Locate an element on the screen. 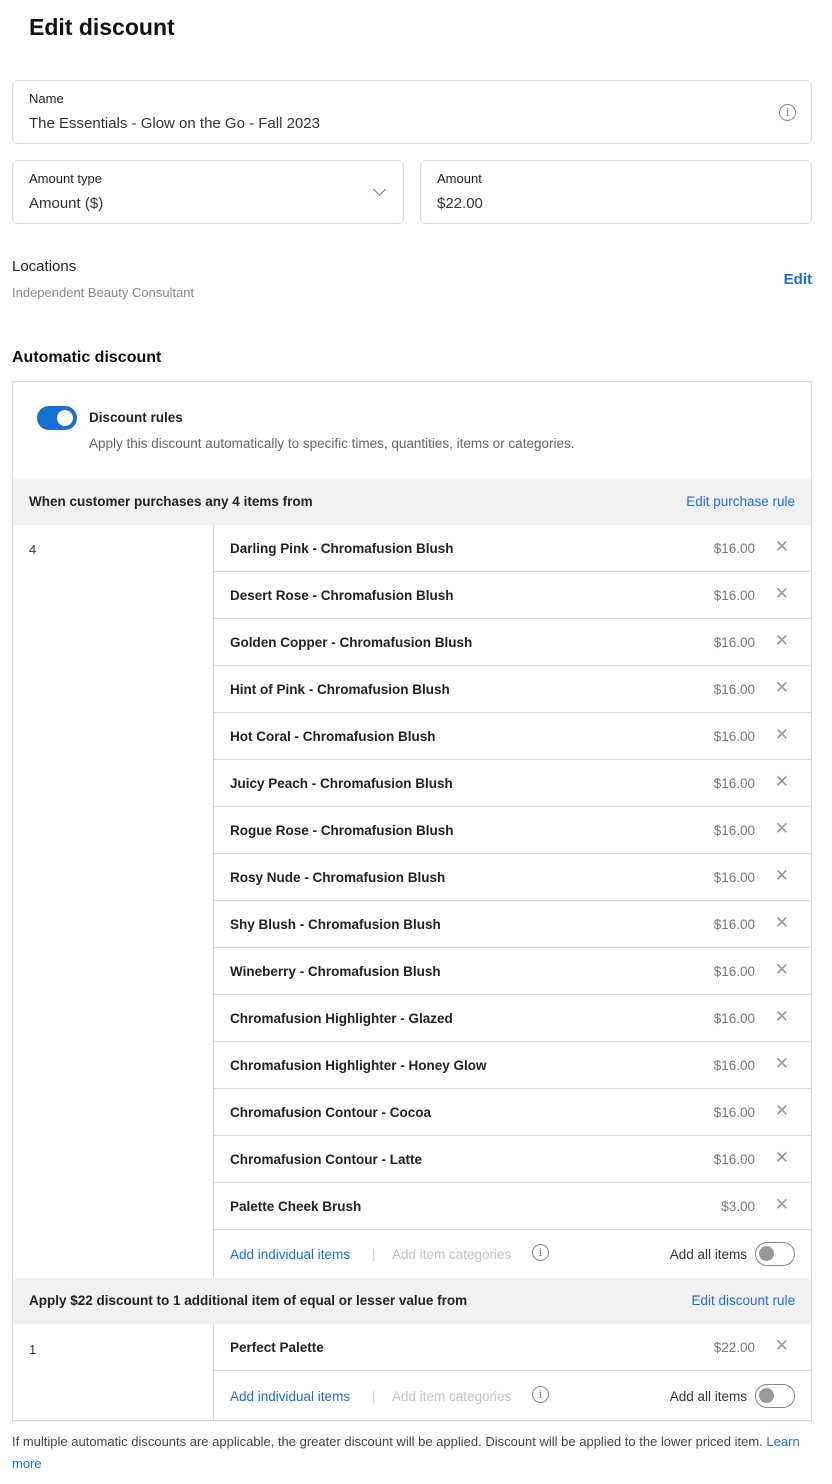 The image size is (832, 1484). item-name: Chromafusion Contour - Cocoa is located at coordinates (330, 1112).